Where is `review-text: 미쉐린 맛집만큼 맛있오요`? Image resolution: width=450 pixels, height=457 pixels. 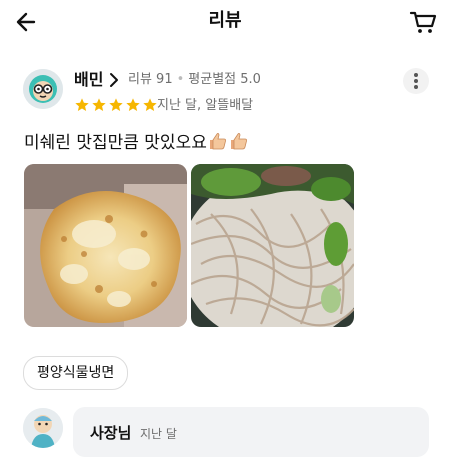 review-text: 미쉐린 맛집만큼 맛있오요 is located at coordinates (136, 143).